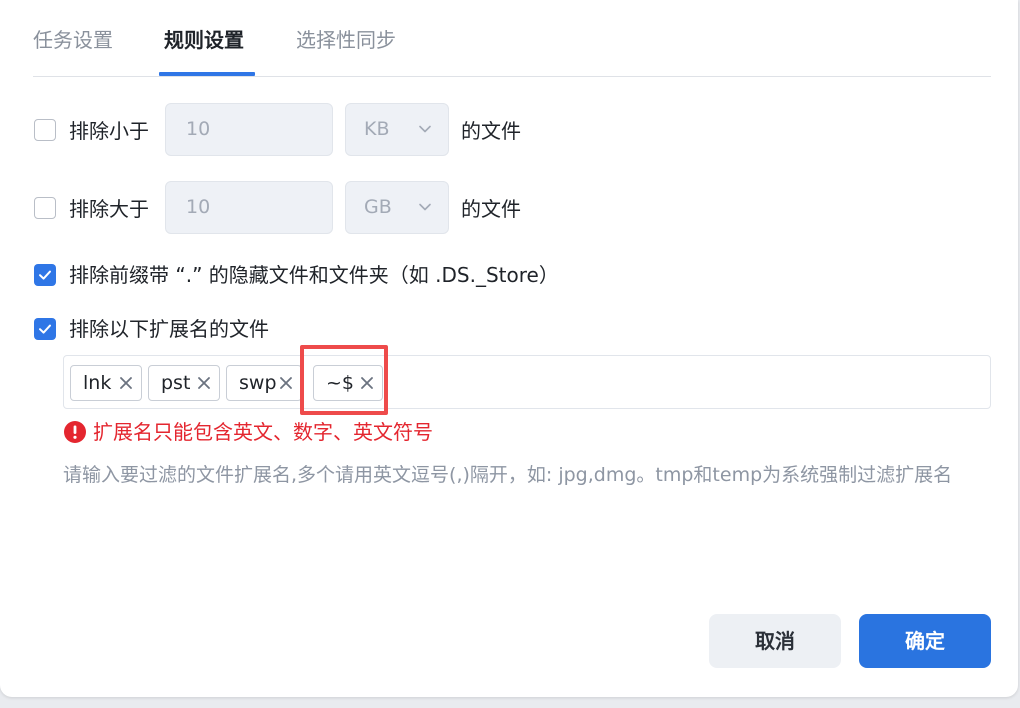  Describe the element at coordinates (263, 432) in the screenshot. I see `error-message: 扩展名只能包含英文、数字、英文符号` at that location.